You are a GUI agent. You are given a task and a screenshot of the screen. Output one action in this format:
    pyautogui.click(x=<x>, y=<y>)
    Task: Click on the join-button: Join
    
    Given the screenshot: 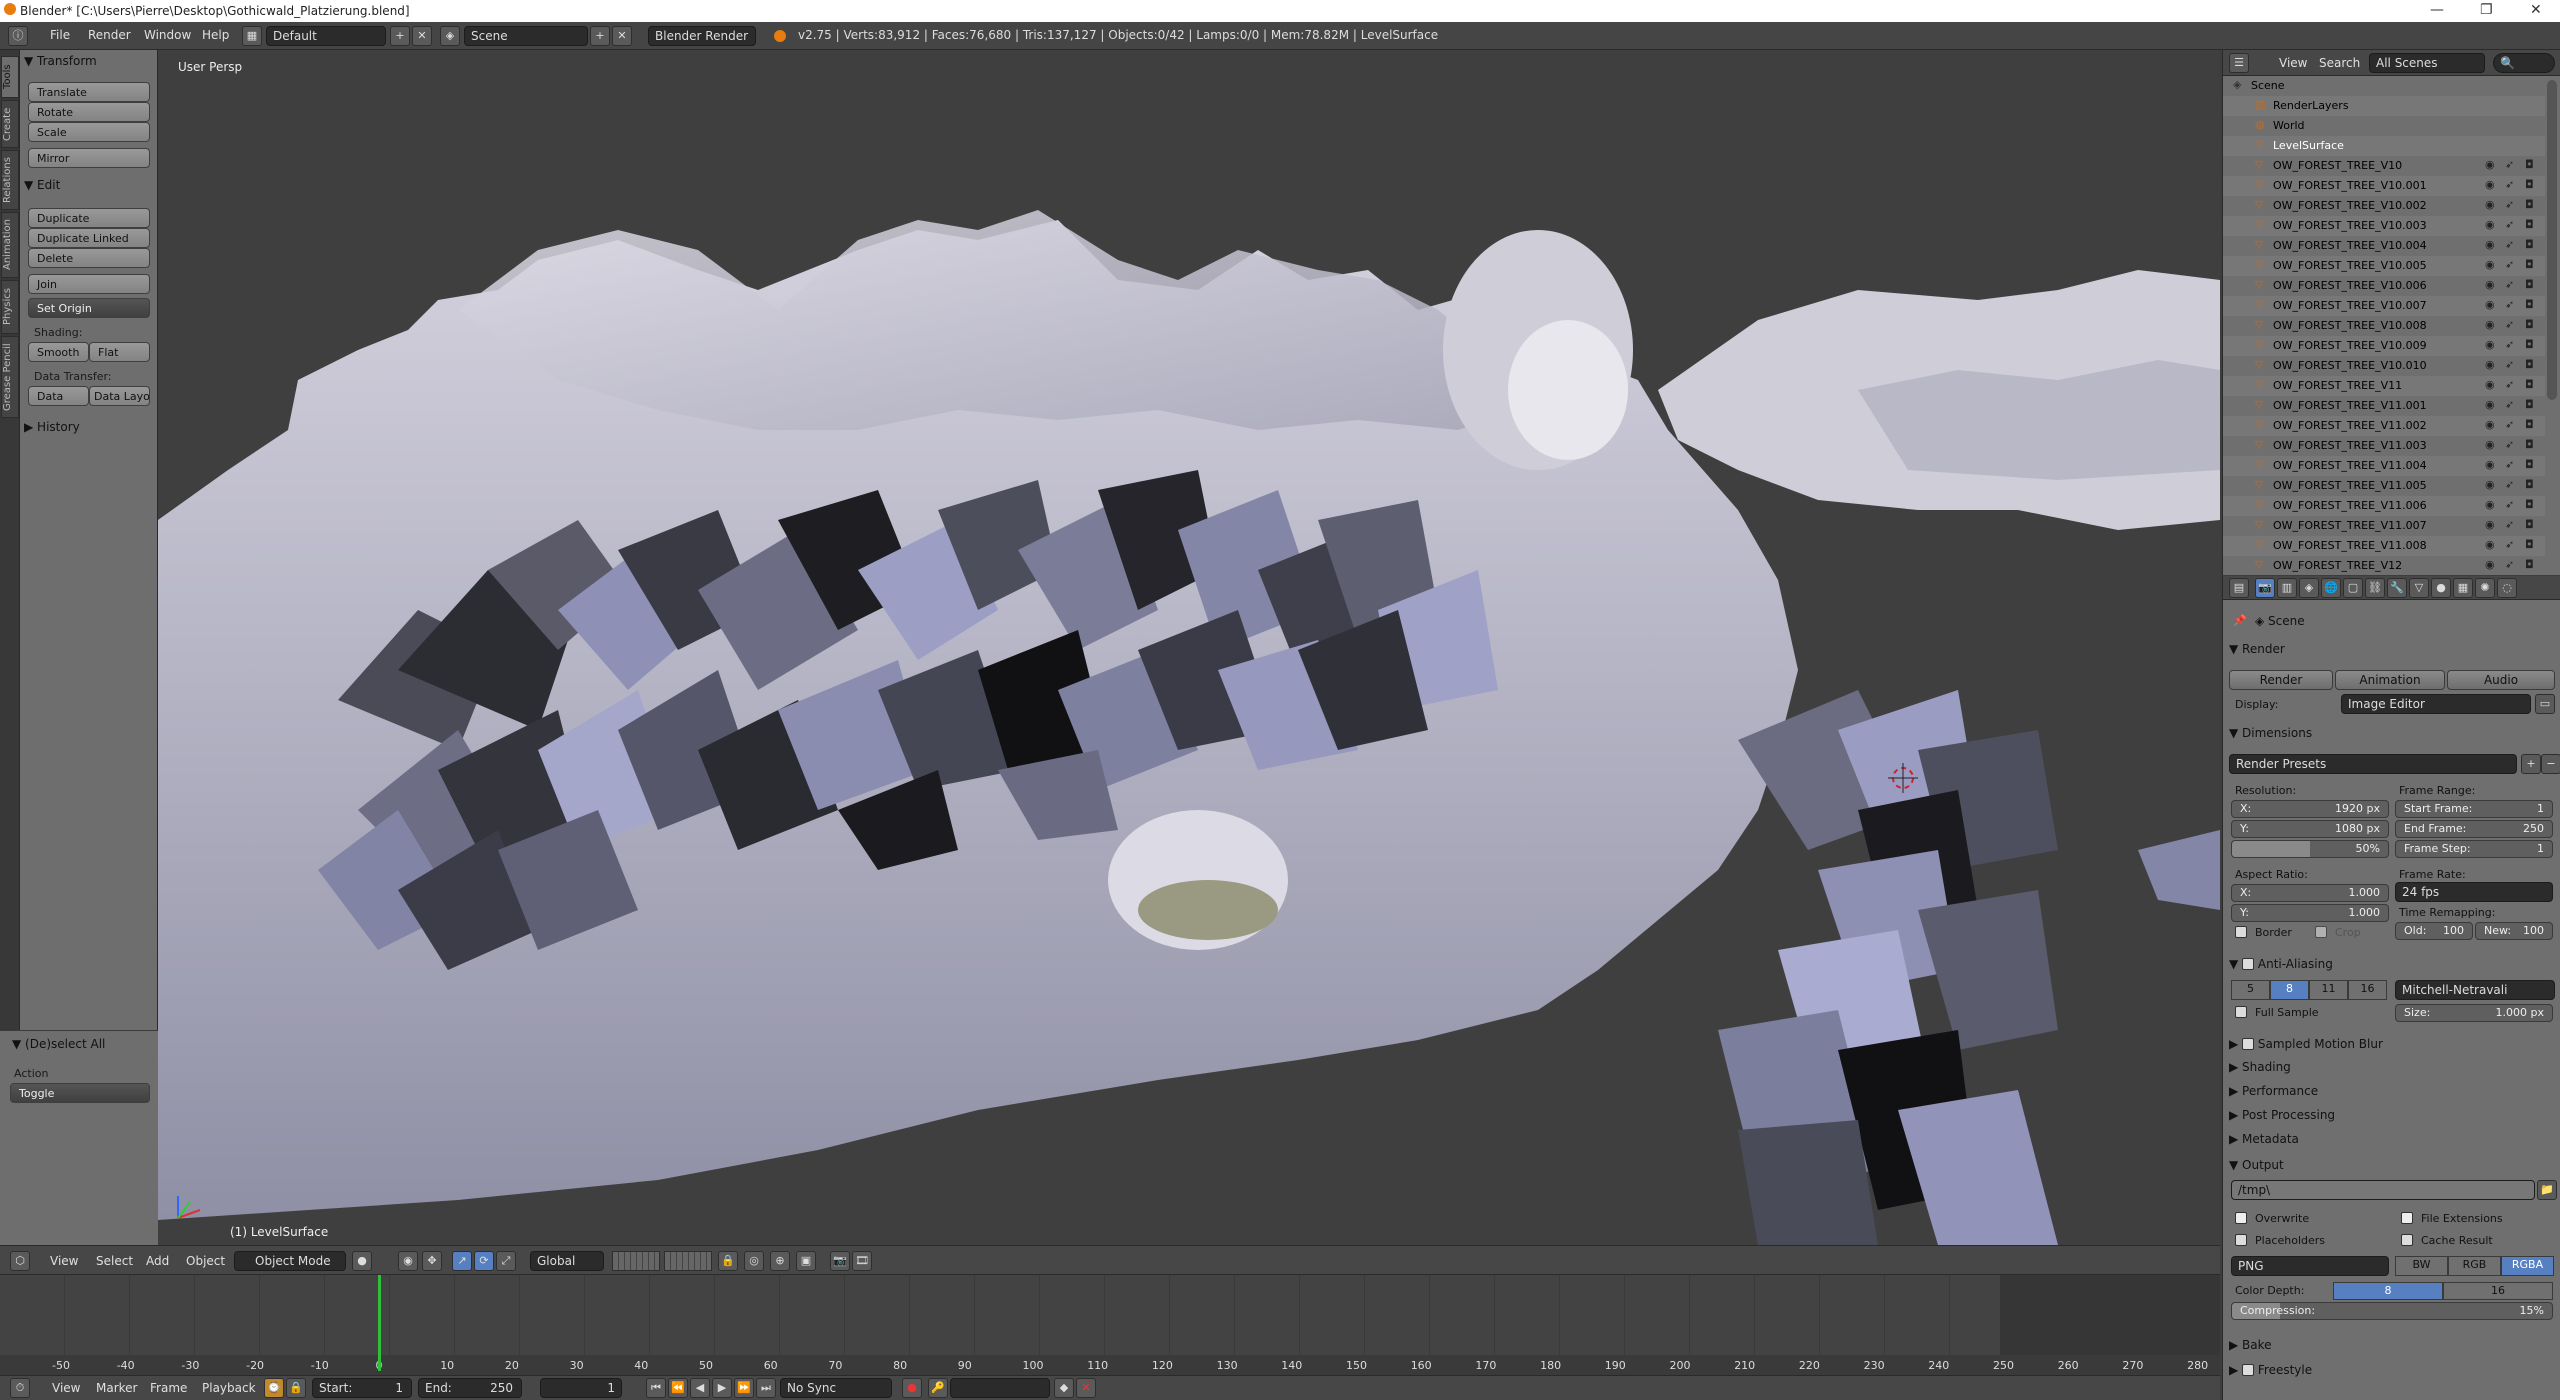 What is the action you would take?
    pyautogui.click(x=89, y=284)
    